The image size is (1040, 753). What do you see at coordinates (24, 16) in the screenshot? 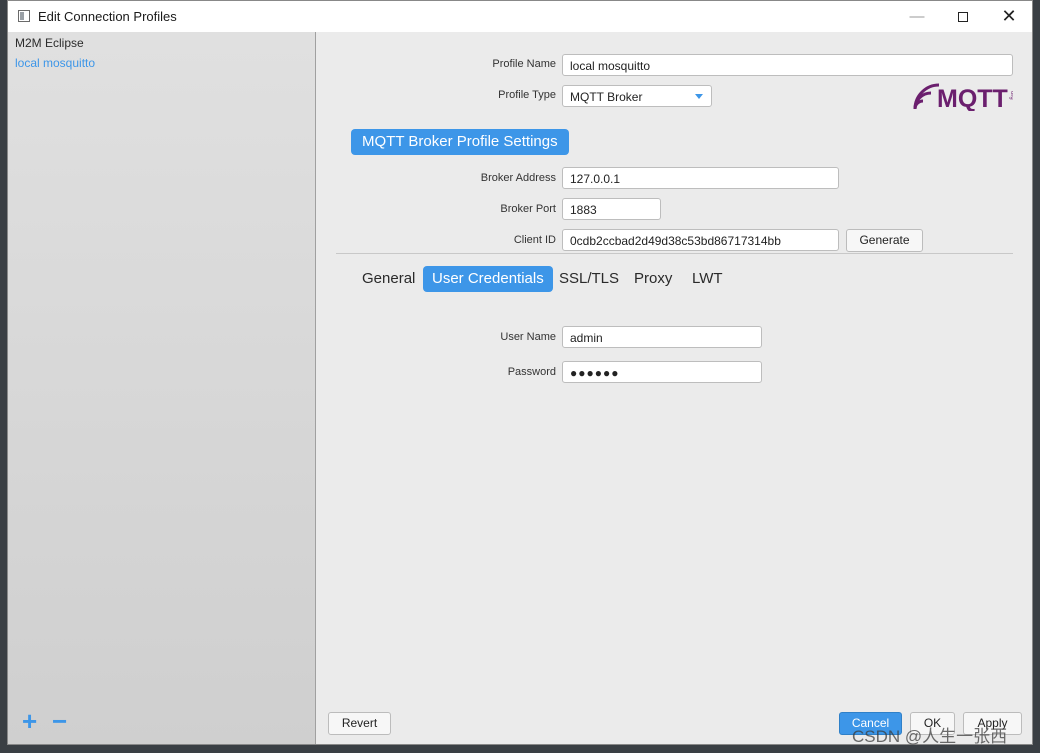
I see `app-icon` at bounding box center [24, 16].